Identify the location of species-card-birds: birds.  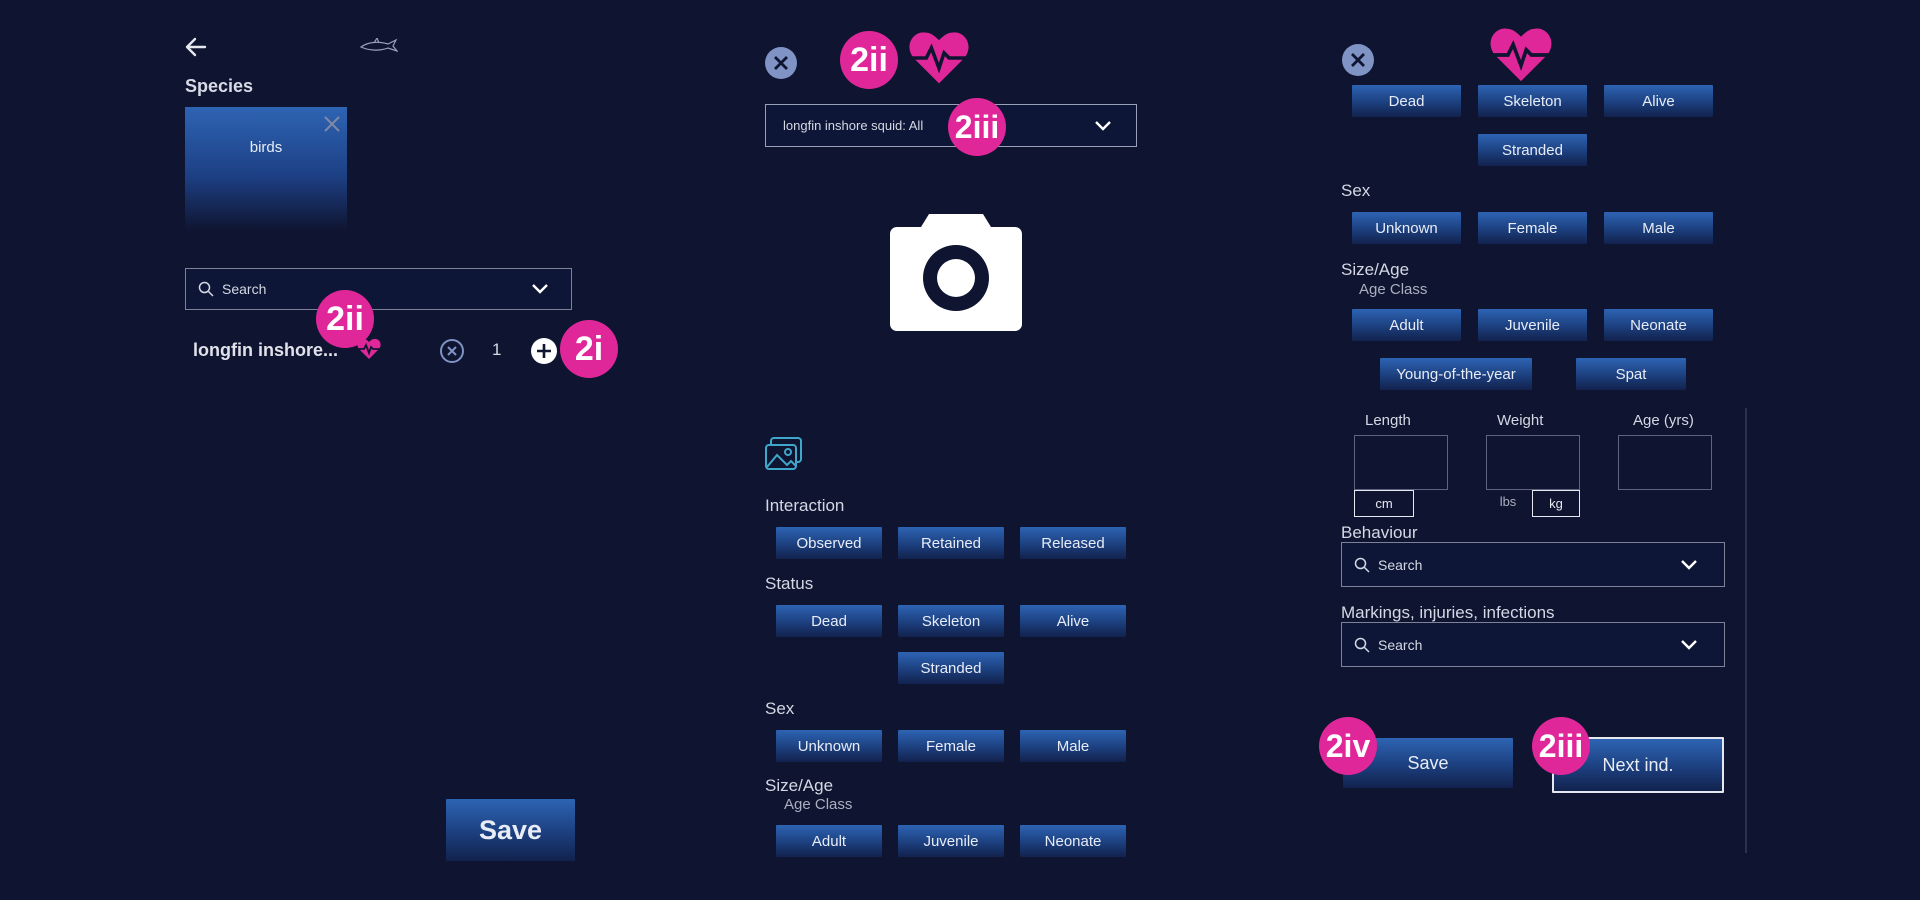
(266, 169).